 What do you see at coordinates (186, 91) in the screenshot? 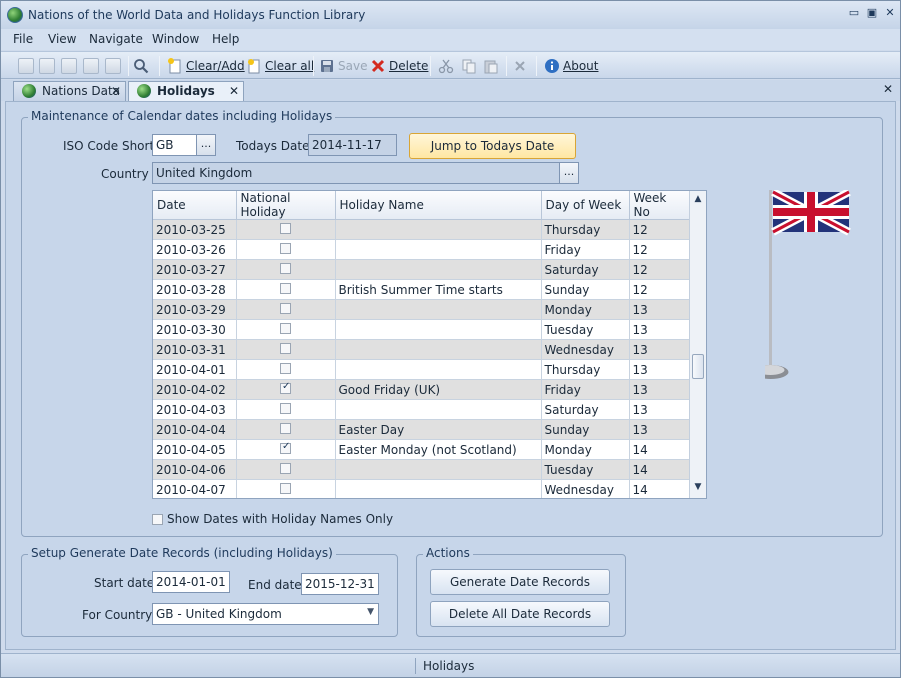
I see `tab-holidays: Holidays ✕` at bounding box center [186, 91].